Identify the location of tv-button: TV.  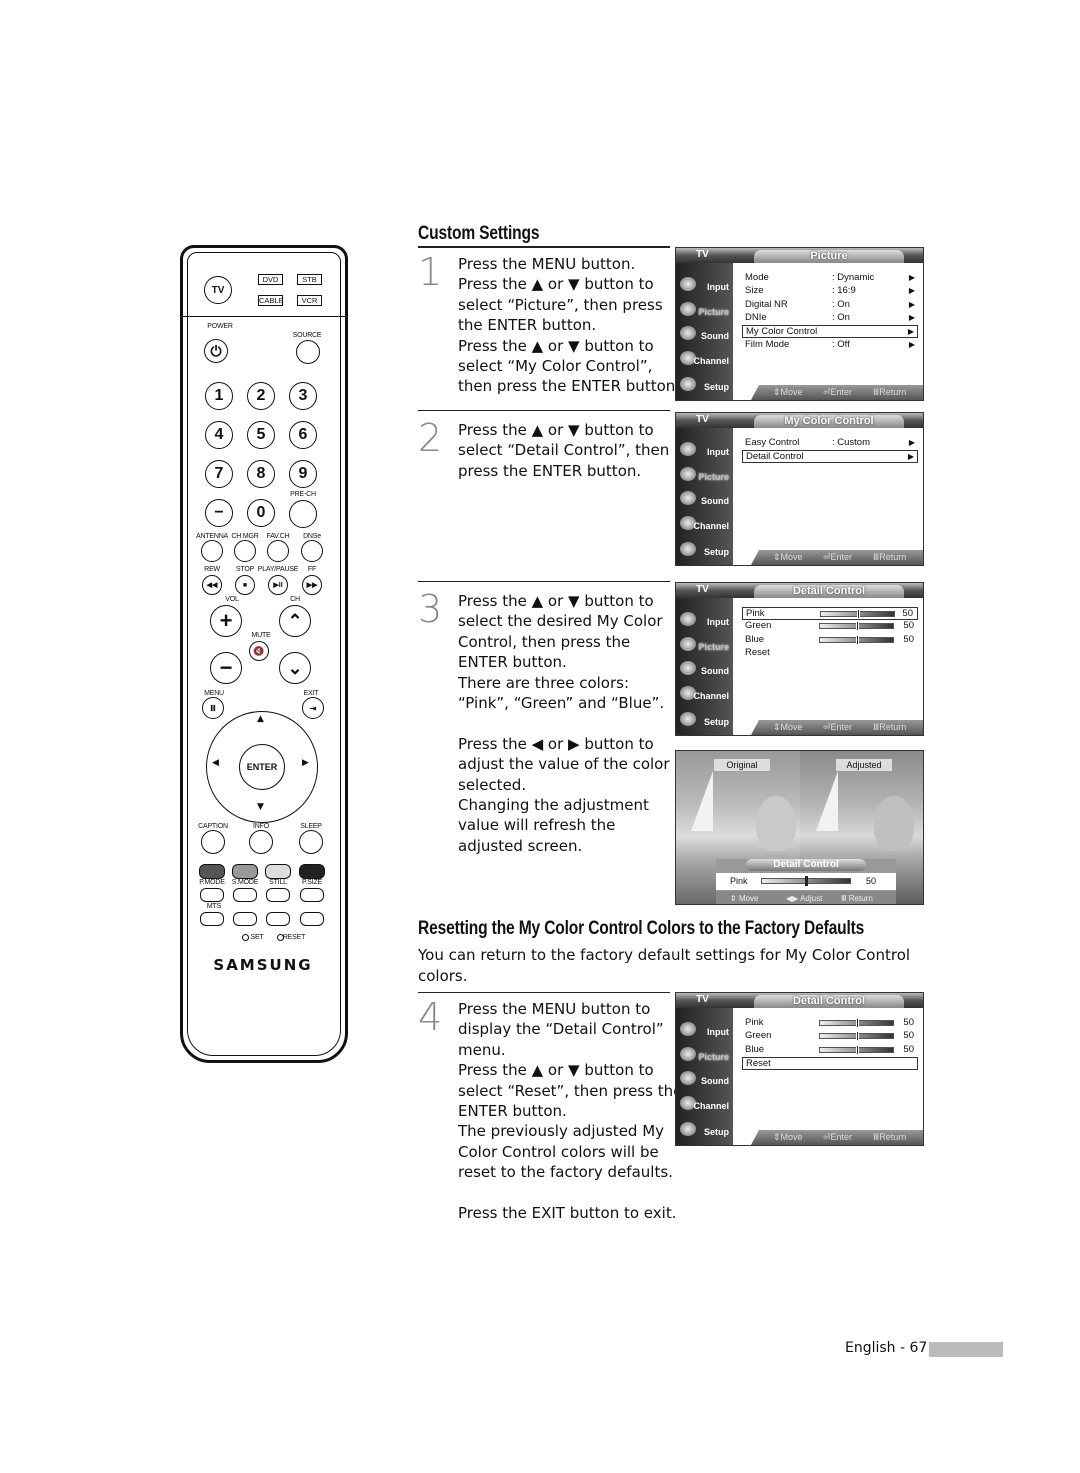
(218, 290).